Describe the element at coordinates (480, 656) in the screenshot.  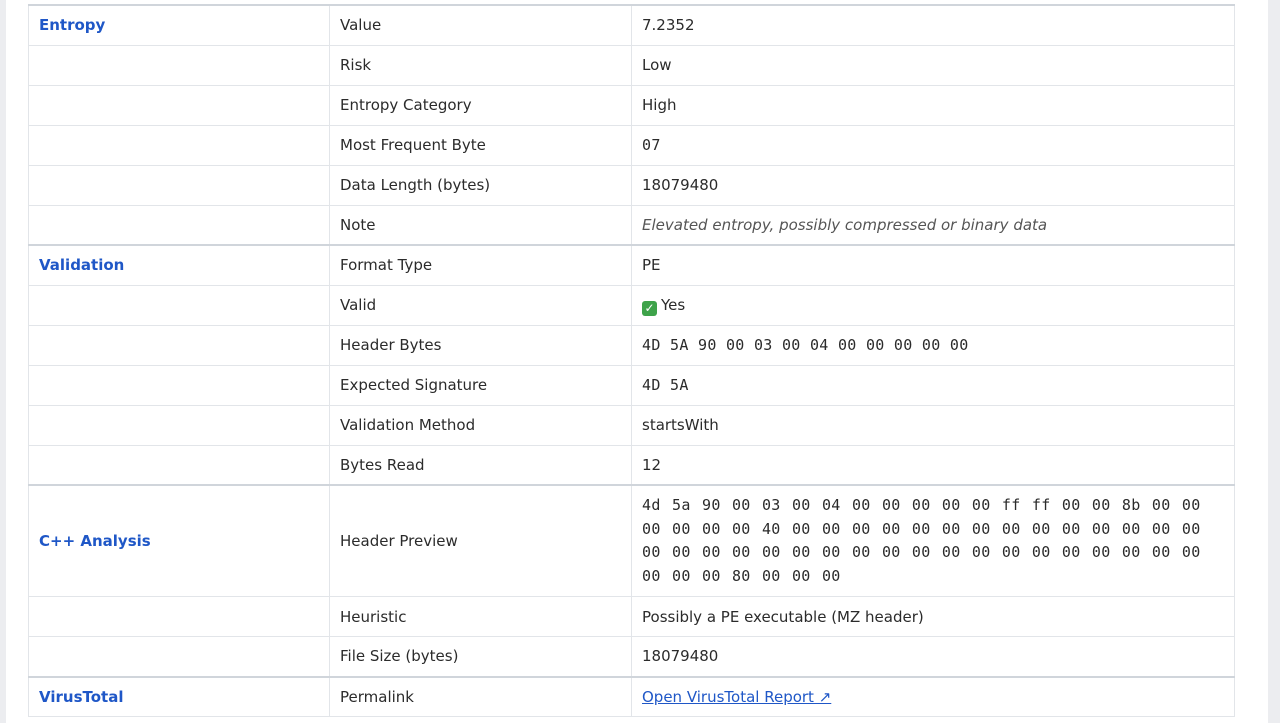
I see `row-label: File Size (bytes)` at that location.